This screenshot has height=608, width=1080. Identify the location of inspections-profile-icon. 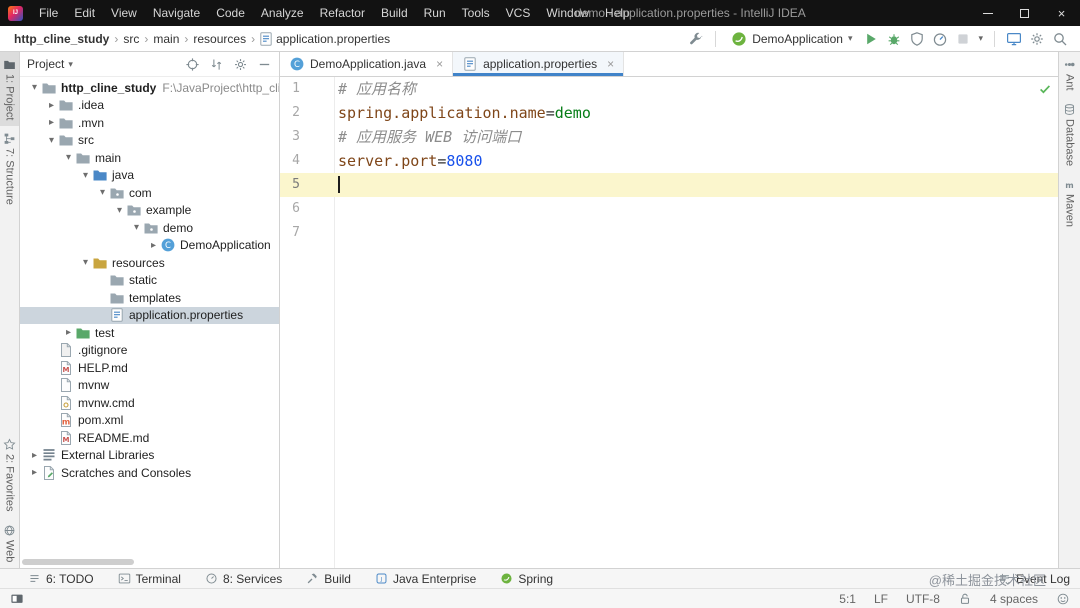
(1063, 599).